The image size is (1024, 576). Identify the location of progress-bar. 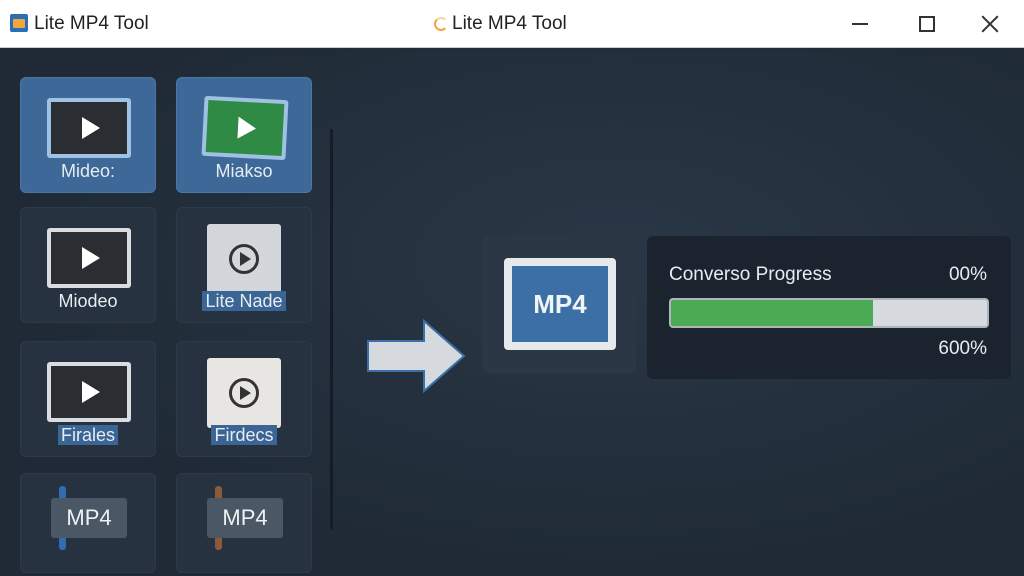
(829, 313).